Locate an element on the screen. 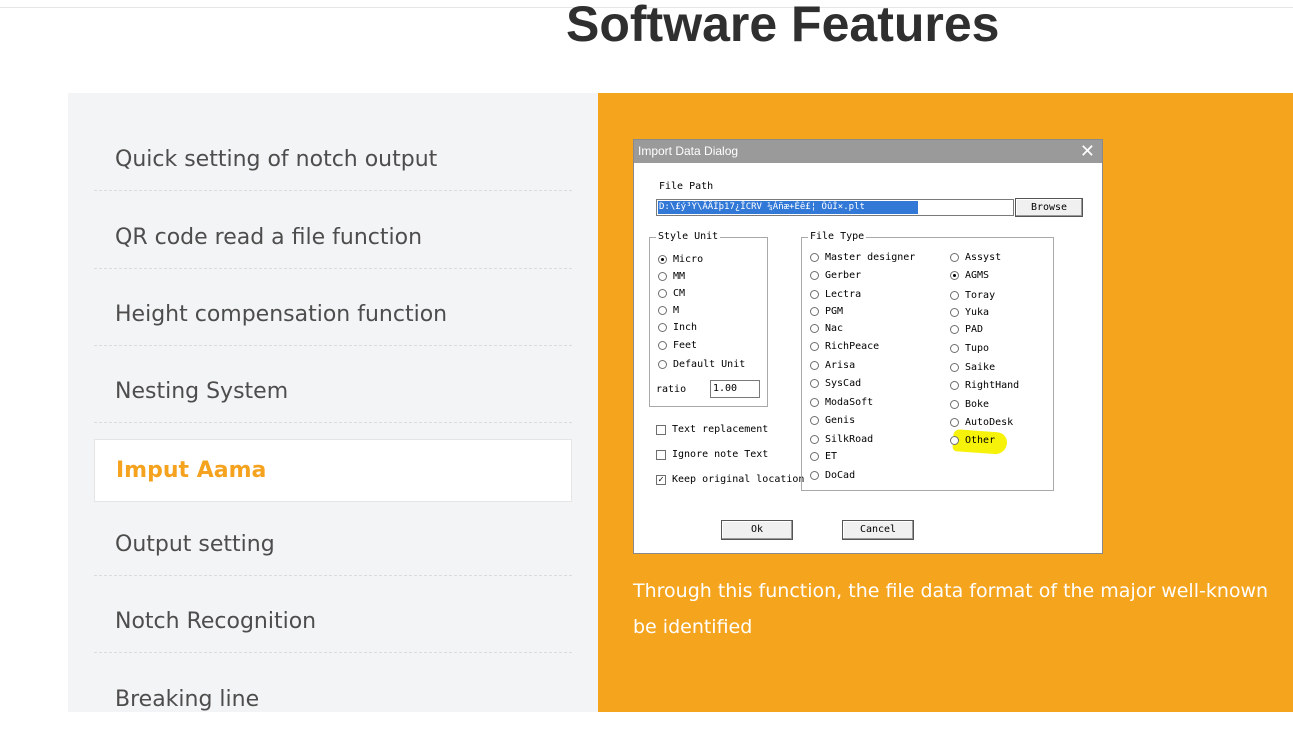 Image resolution: width=1293 pixels, height=731 pixels. file-type-syscad: SysCad is located at coordinates (835, 383).